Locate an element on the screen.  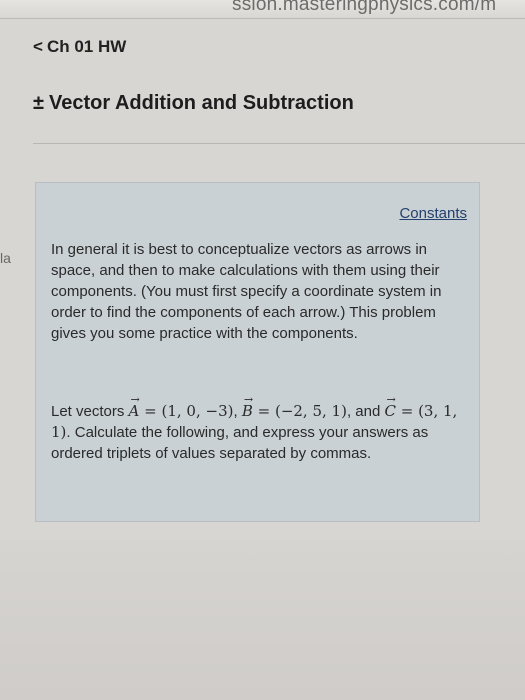
constants-link: Constants is located at coordinates (433, 213).